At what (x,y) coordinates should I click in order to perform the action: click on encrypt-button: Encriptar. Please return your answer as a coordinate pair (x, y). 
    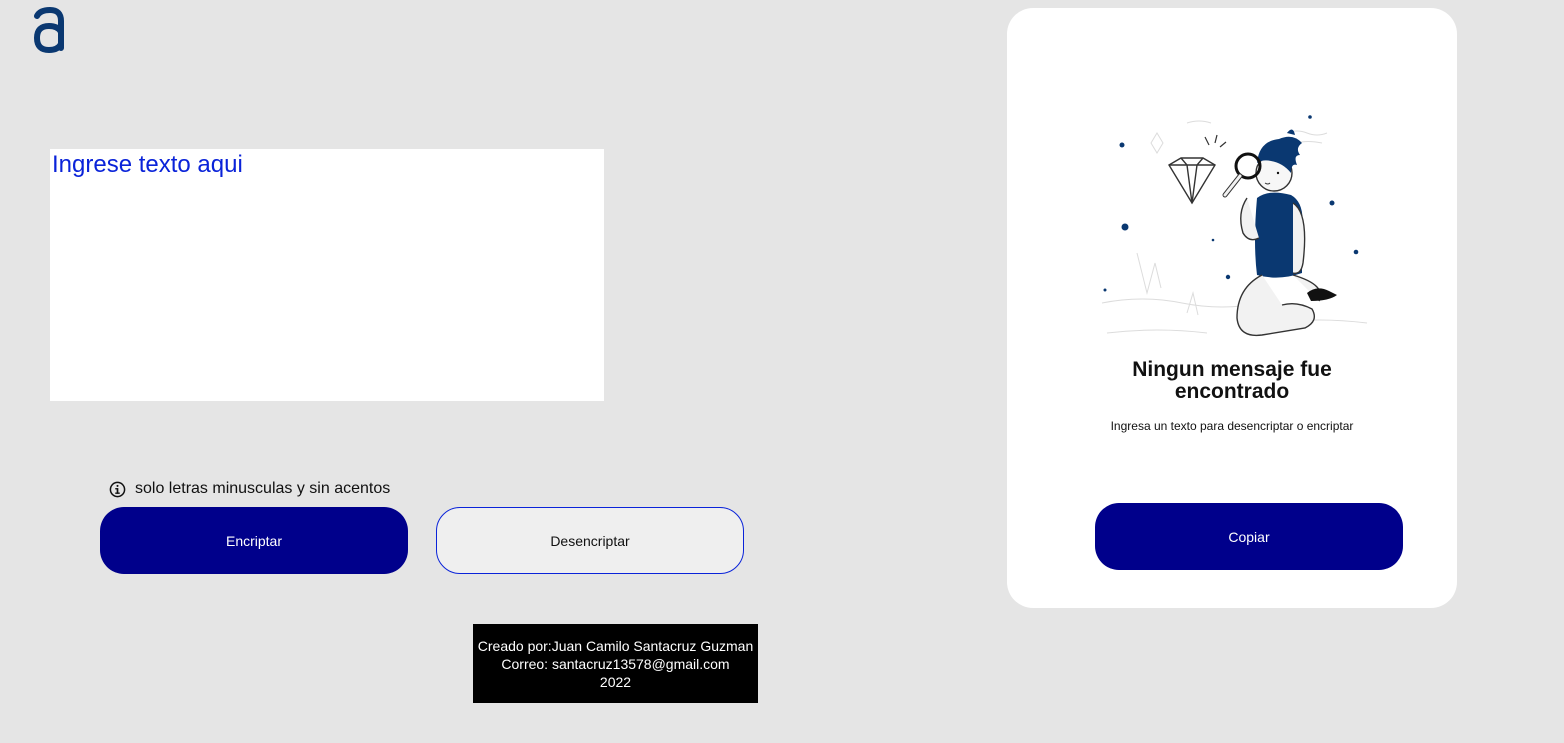
    Looking at the image, I should click on (254, 540).